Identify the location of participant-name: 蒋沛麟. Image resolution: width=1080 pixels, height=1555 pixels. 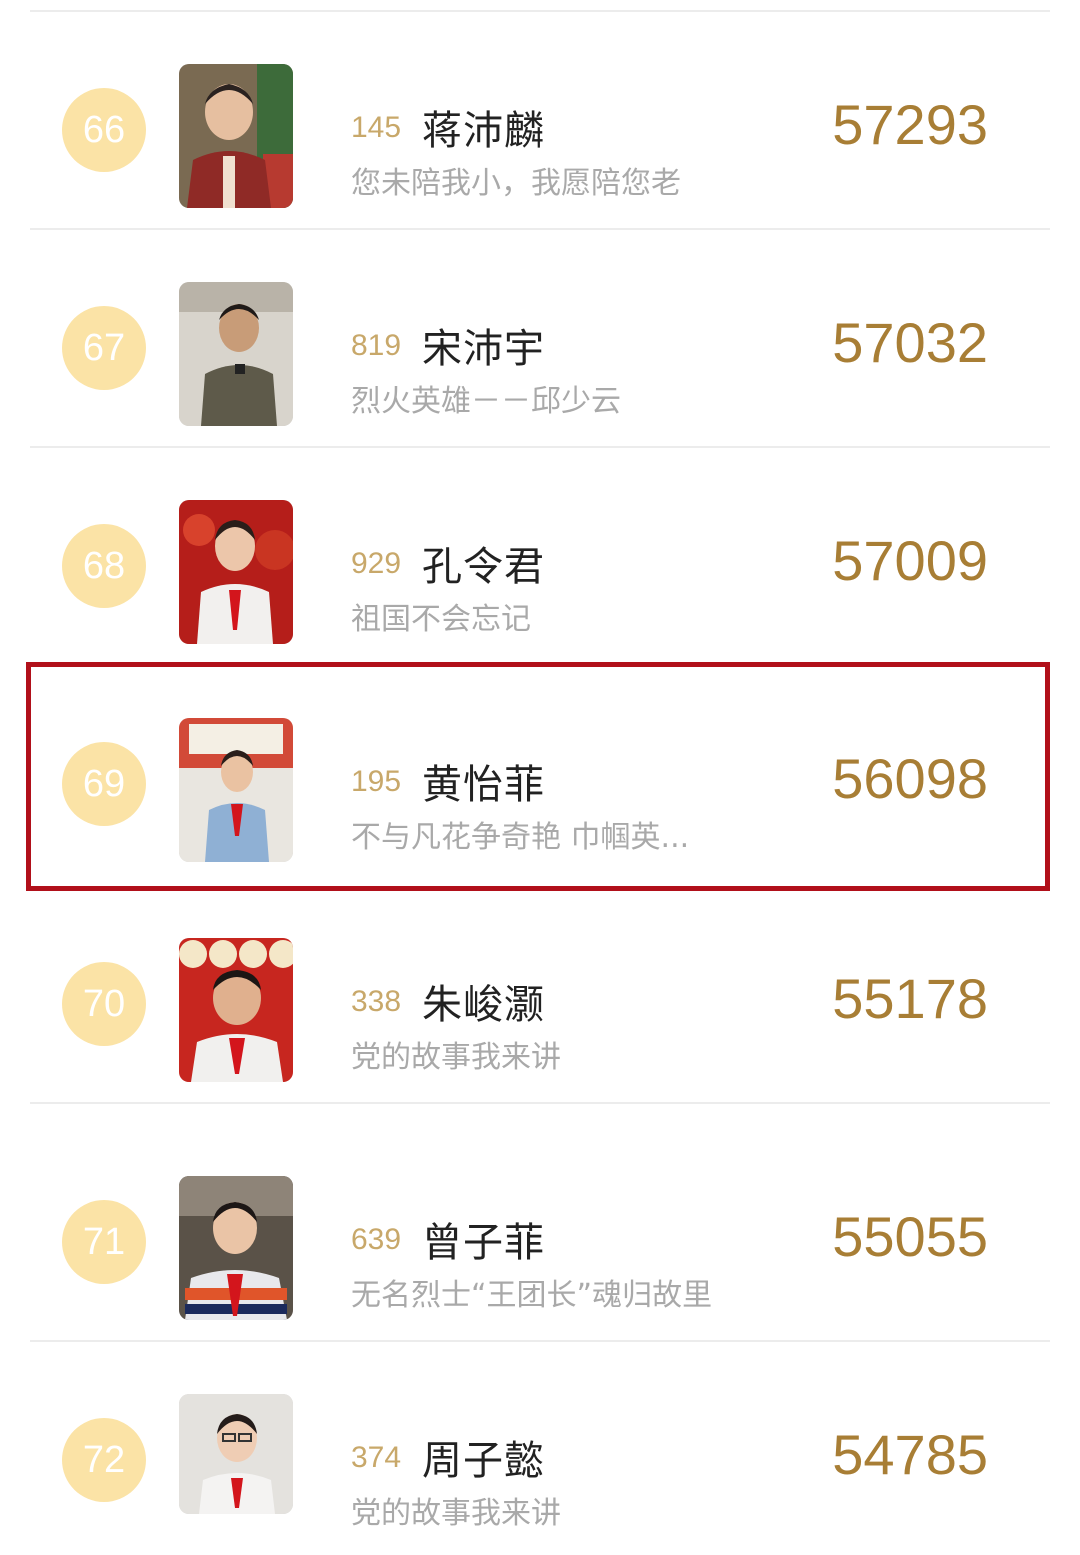
(483, 131).